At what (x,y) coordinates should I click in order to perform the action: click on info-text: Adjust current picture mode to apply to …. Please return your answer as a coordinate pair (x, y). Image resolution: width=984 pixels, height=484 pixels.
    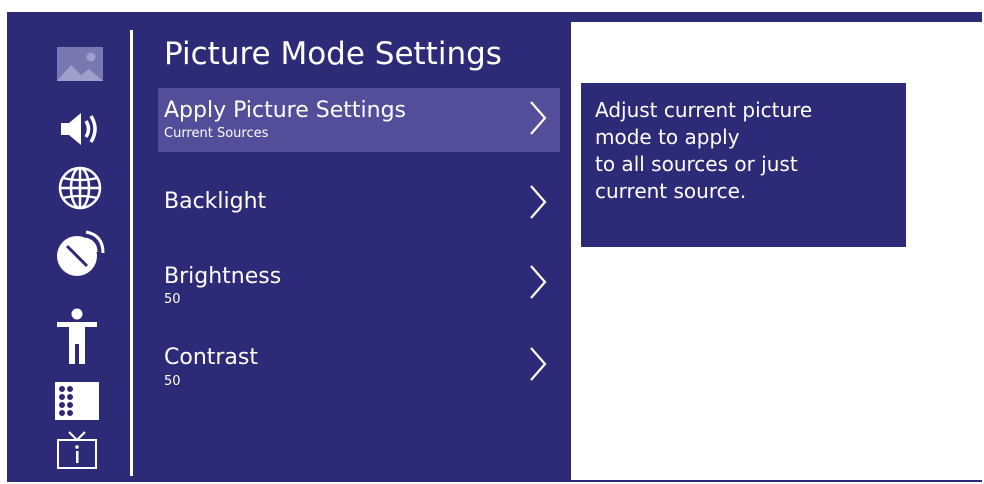
    Looking at the image, I should click on (704, 150).